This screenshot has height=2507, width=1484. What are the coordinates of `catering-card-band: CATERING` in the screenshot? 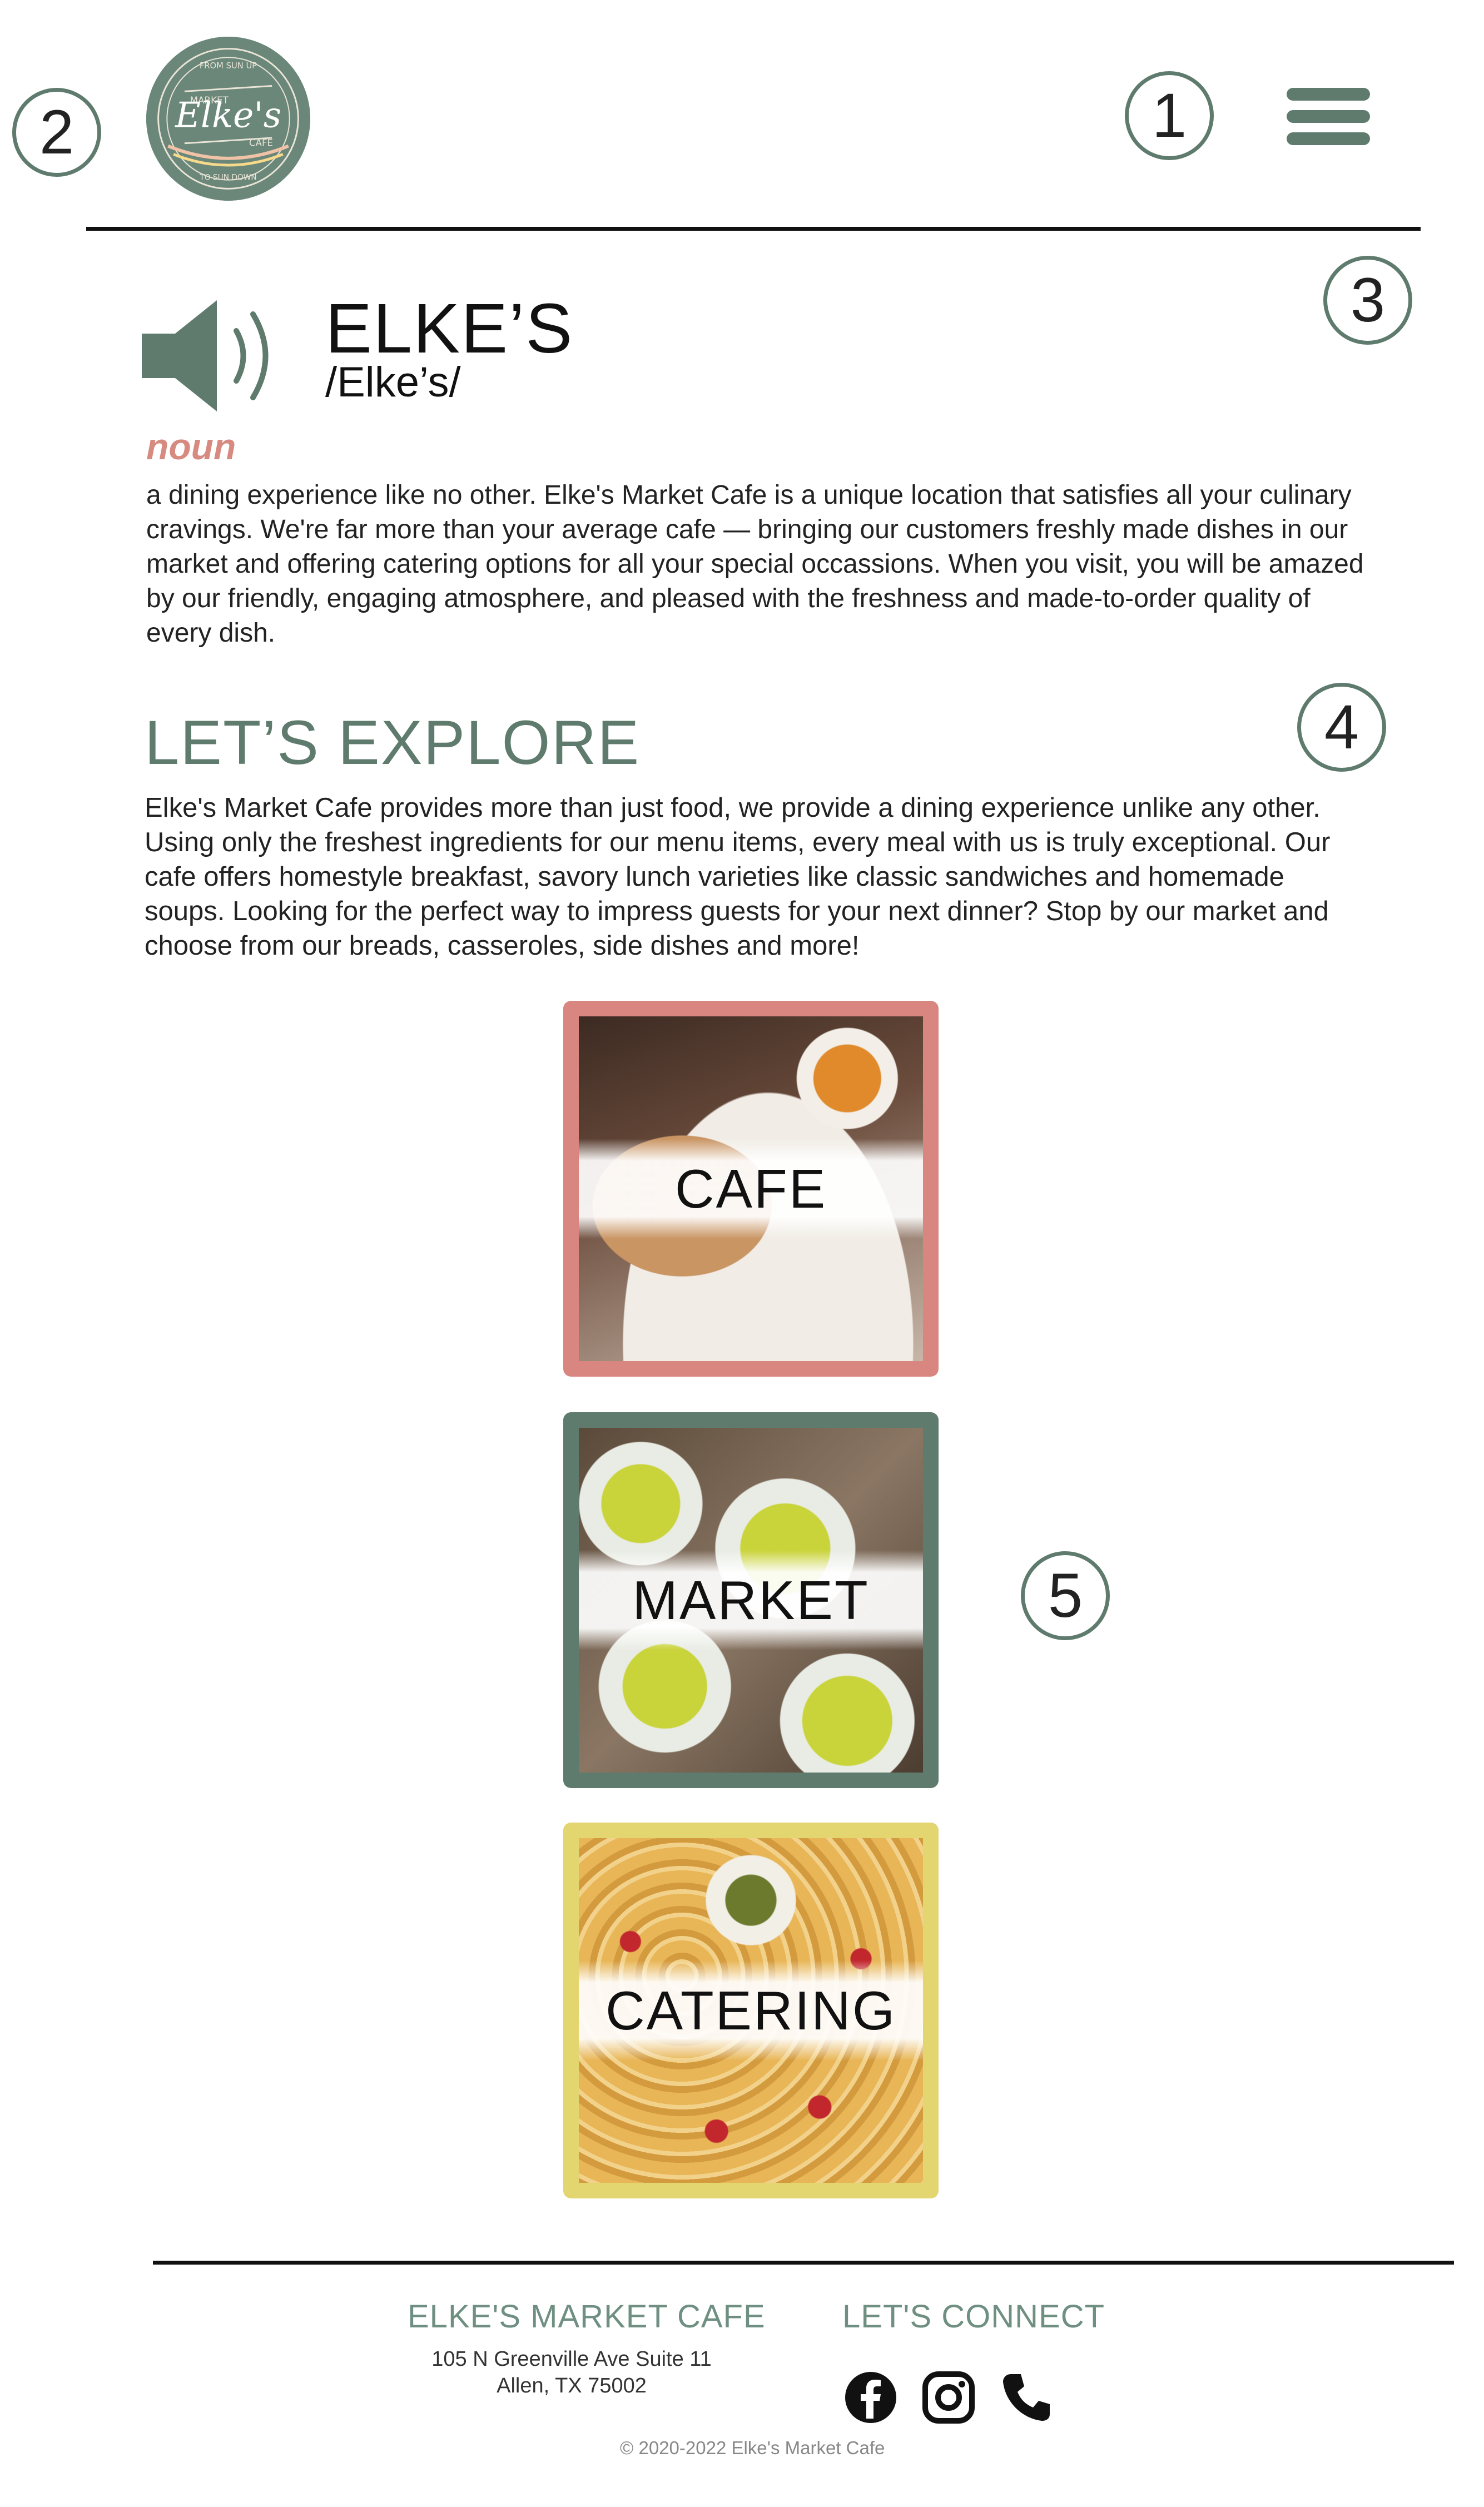 It's located at (751, 2011).